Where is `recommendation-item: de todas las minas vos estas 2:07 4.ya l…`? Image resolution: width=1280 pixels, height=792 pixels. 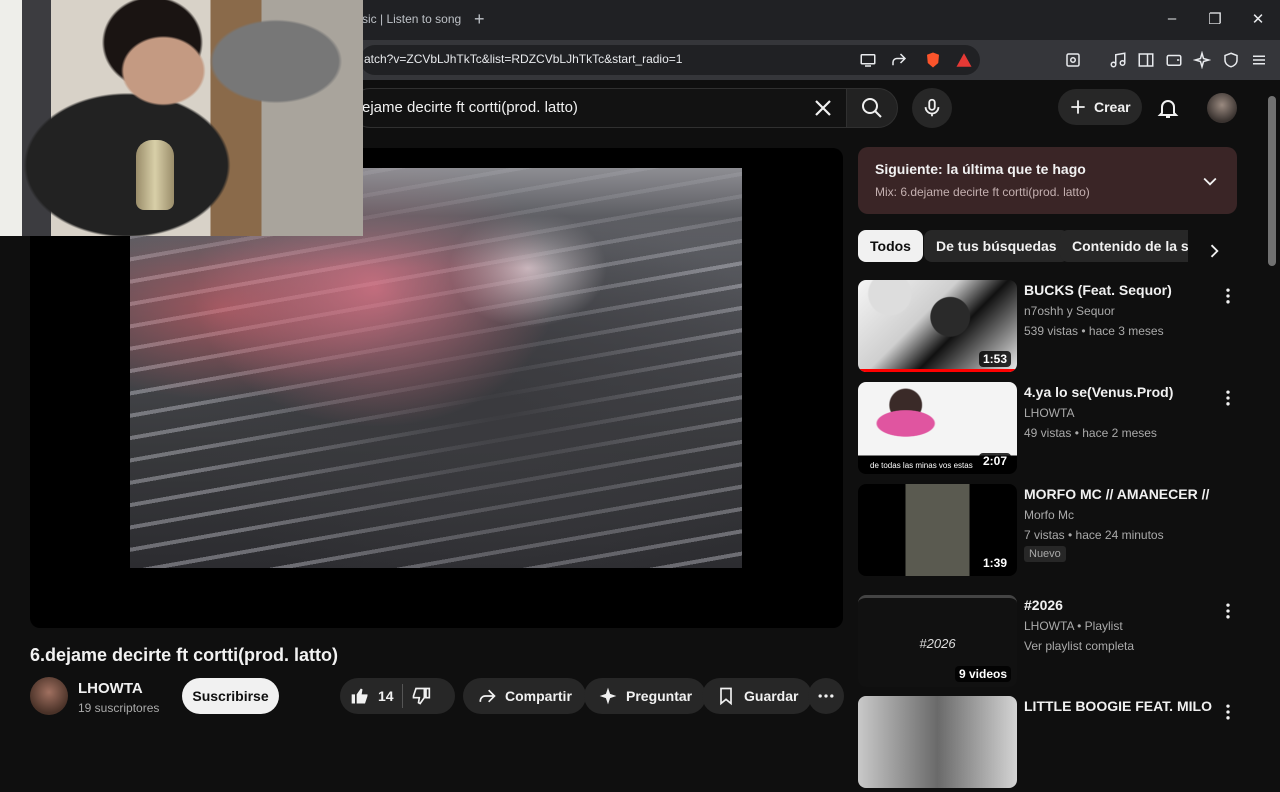
recommendation-item: de todas las minas vos estas 2:07 4.ya l… is located at coordinates (1048, 430).